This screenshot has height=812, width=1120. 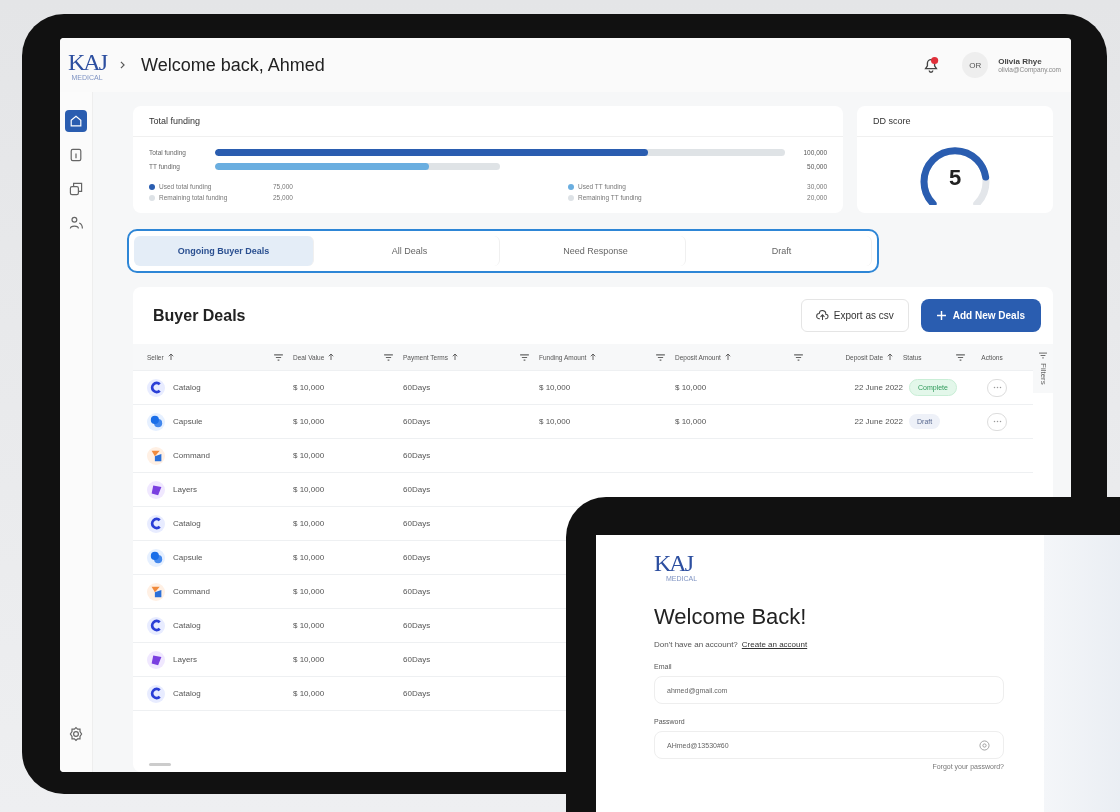 What do you see at coordinates (955, 121) in the screenshot?
I see `card-title: DD score` at bounding box center [955, 121].